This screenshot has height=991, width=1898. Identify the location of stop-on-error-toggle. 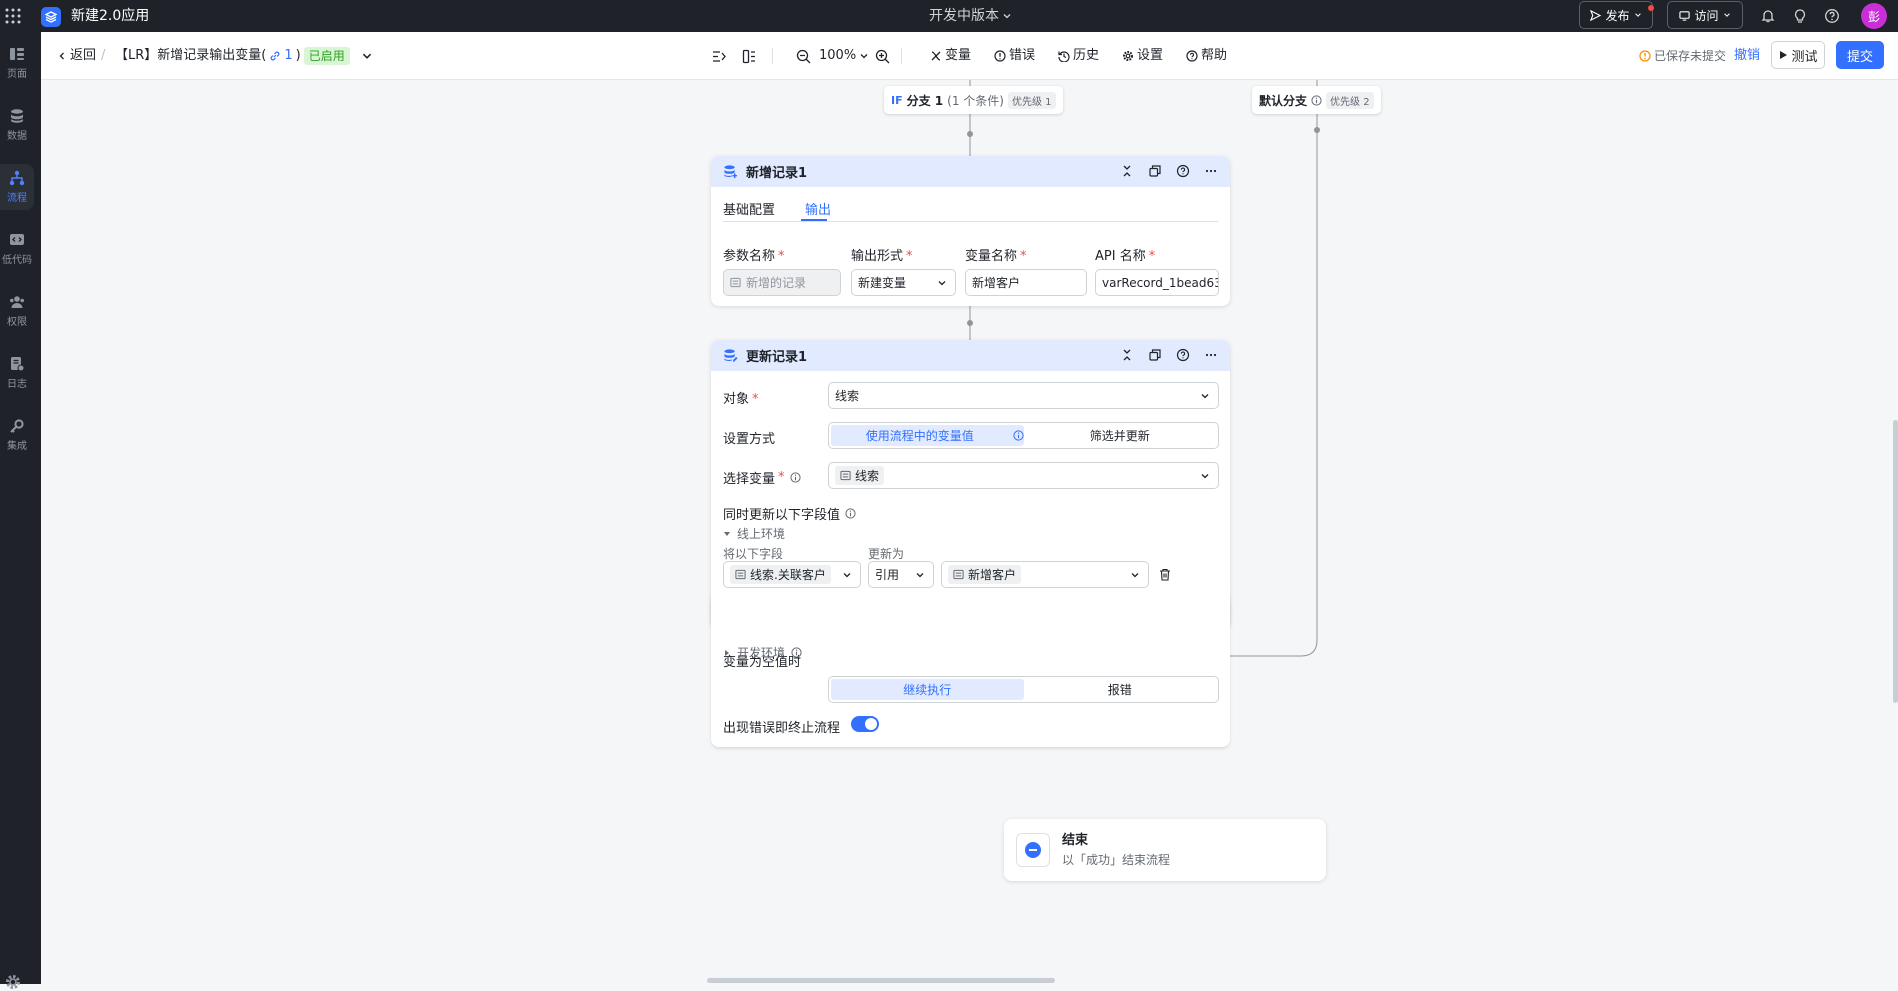
(865, 724).